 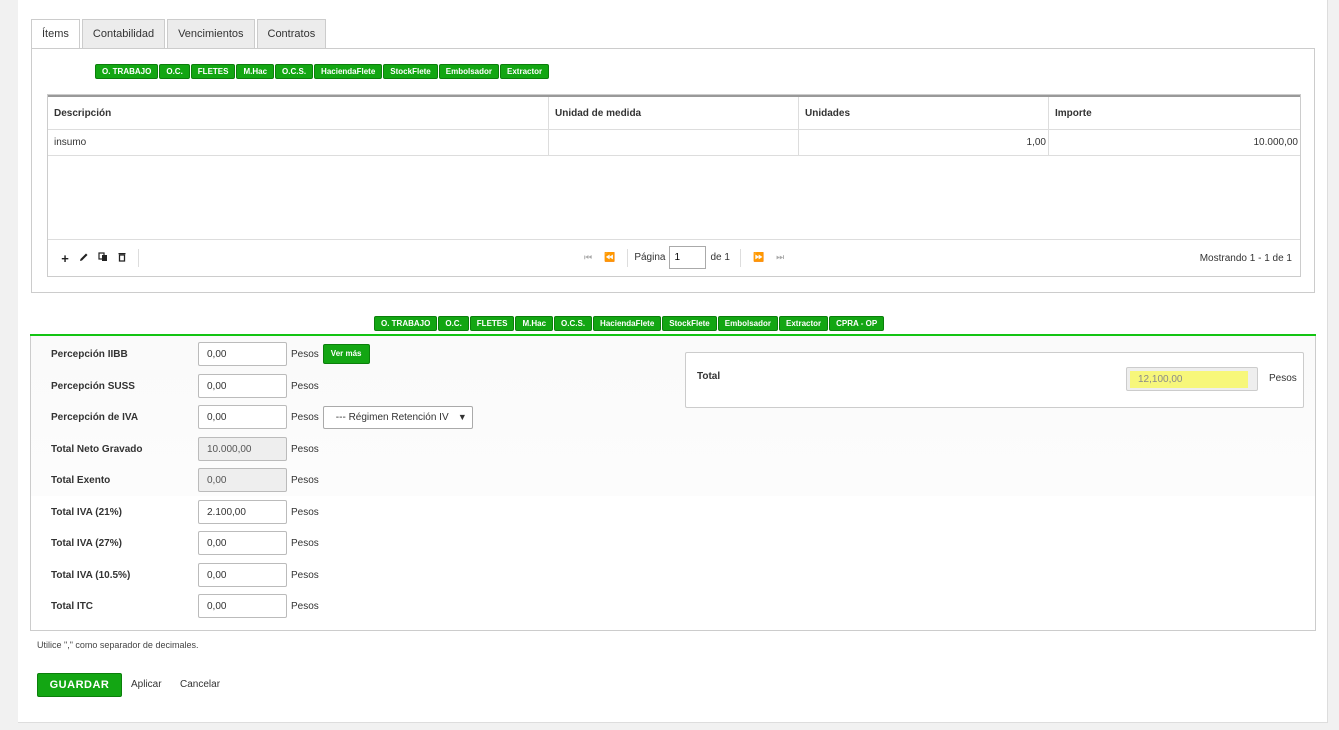 What do you see at coordinates (392, 417) in the screenshot?
I see `regimen-selected-value: --- Régimen Retención IV` at bounding box center [392, 417].